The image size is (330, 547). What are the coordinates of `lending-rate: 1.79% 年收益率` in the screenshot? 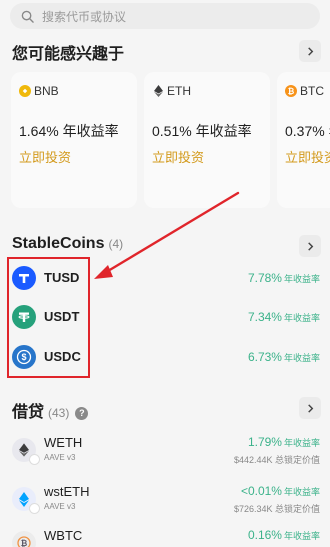 It's located at (284, 442).